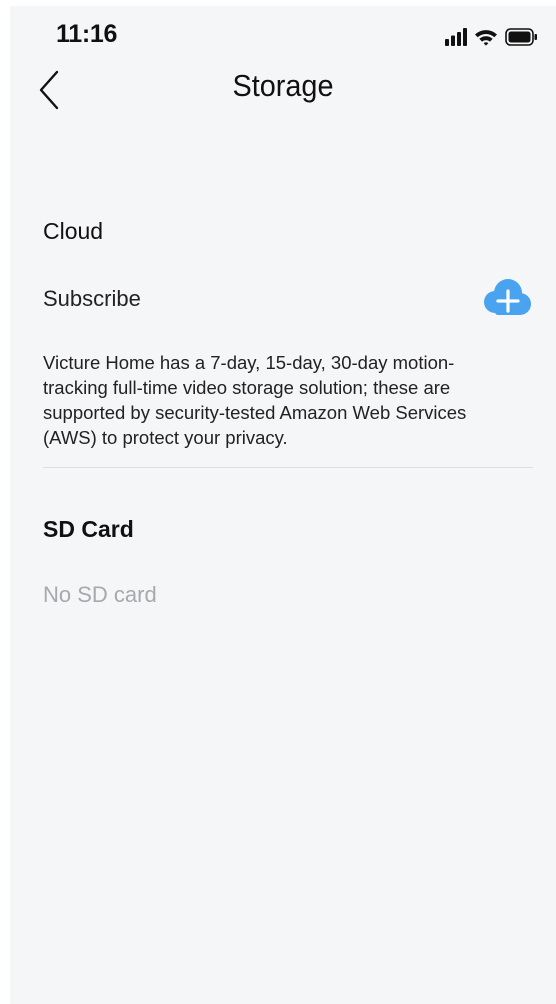 The image size is (556, 1004). I want to click on cloud-plus-icon, so click(507, 302).